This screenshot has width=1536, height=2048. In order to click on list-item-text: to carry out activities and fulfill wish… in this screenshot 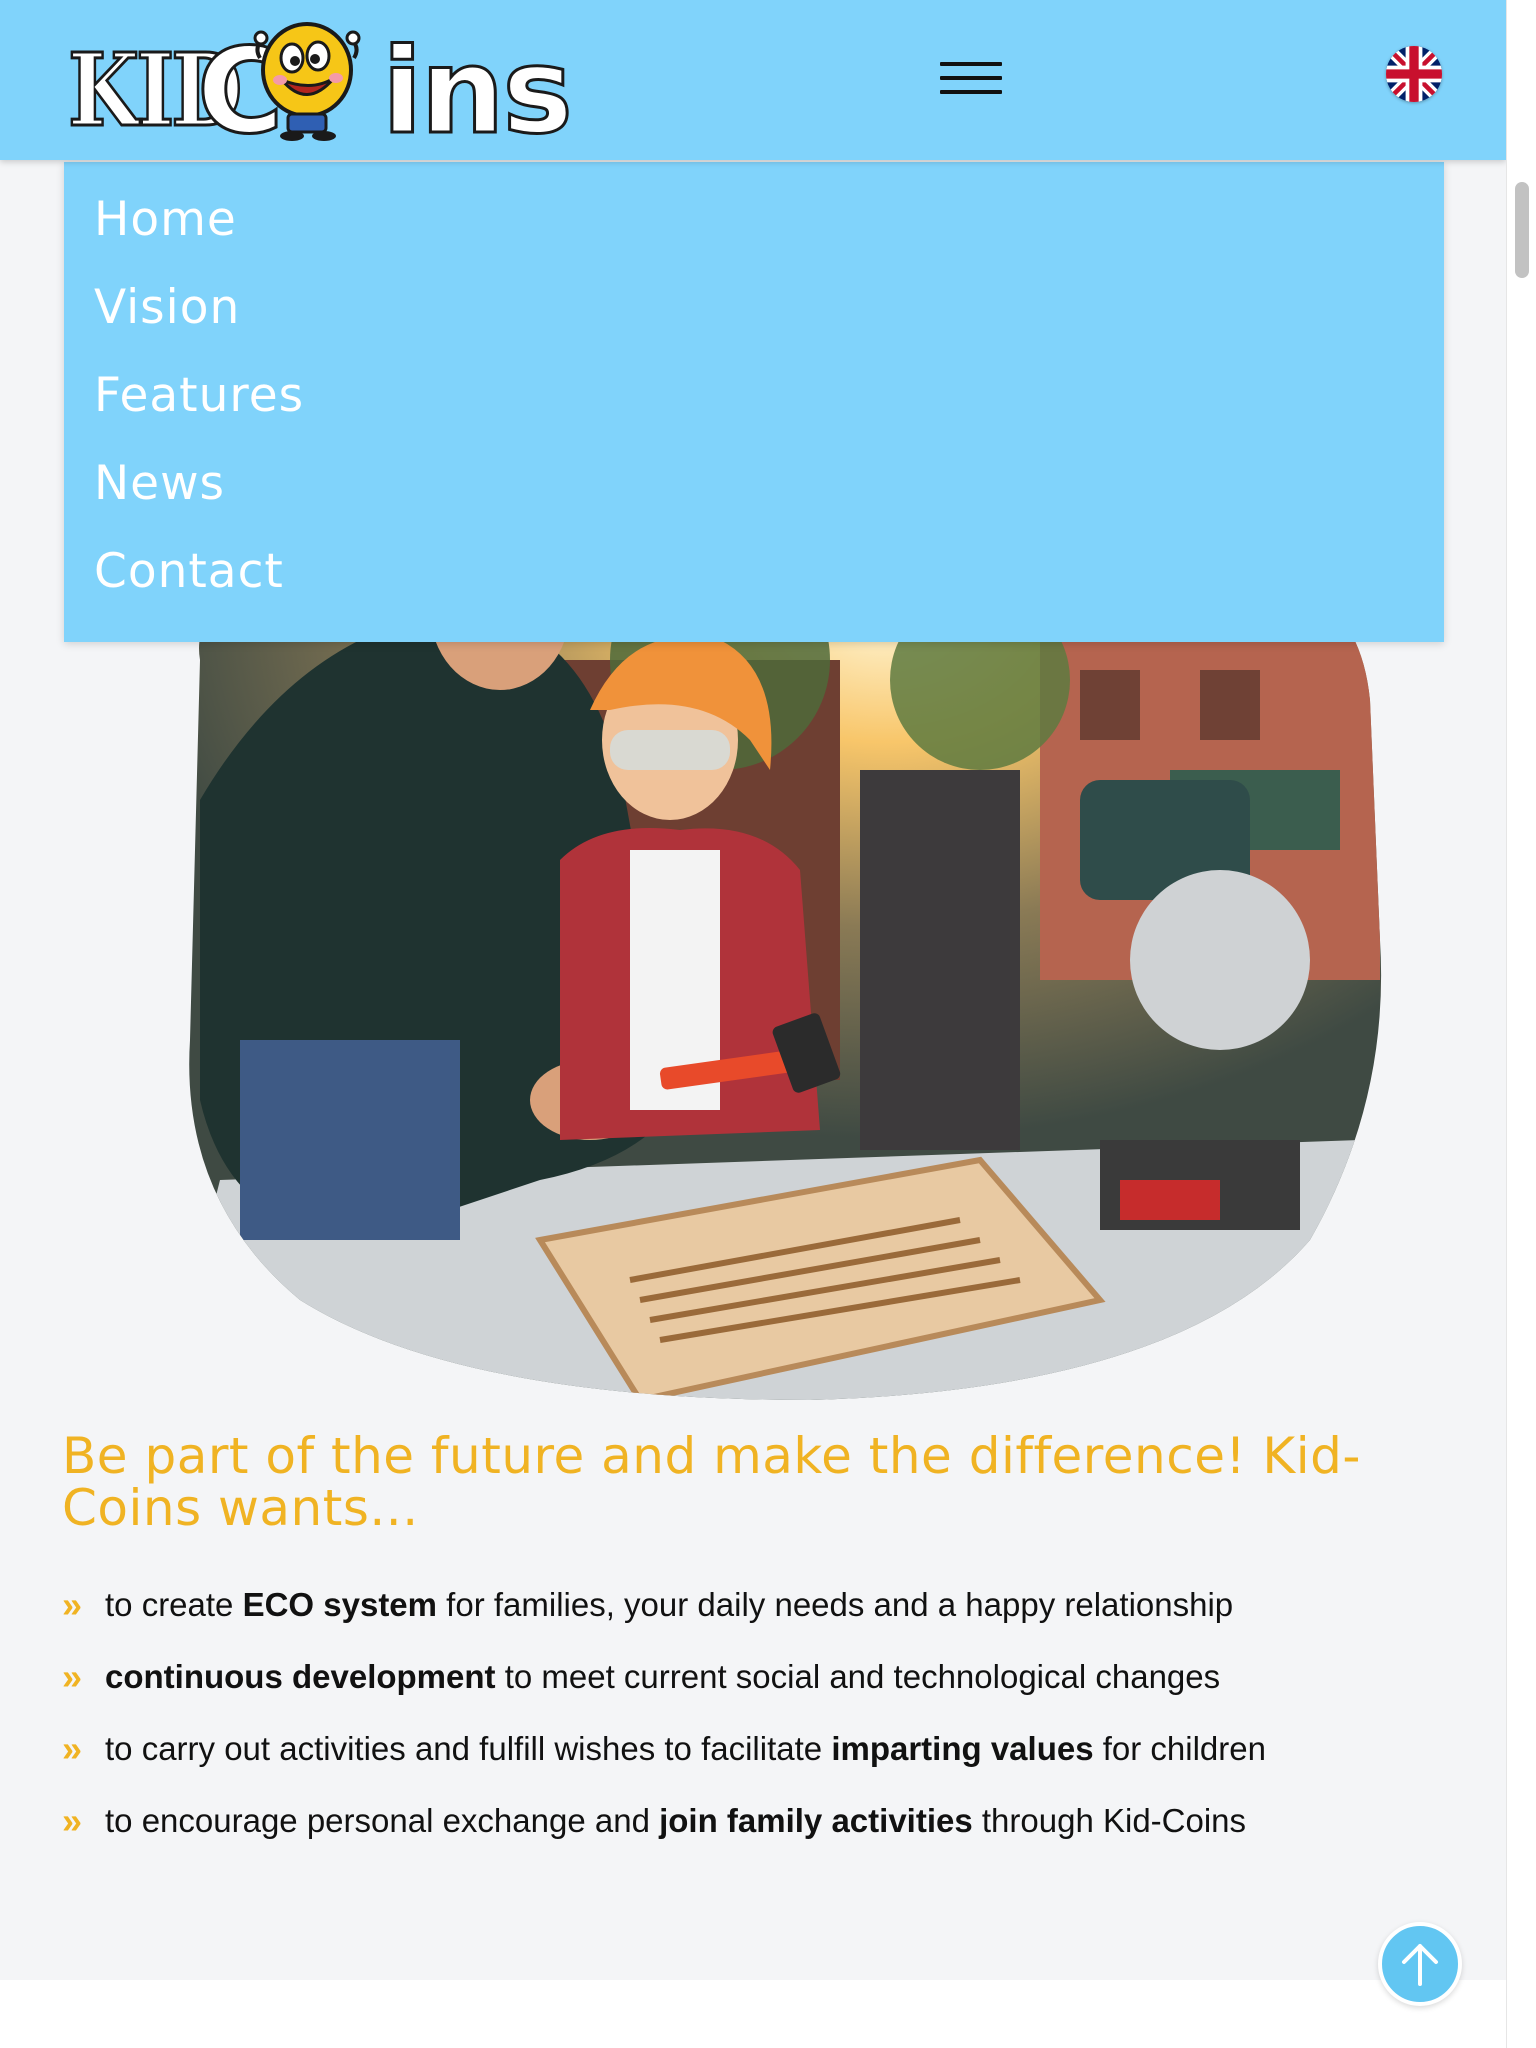, I will do `click(685, 1749)`.